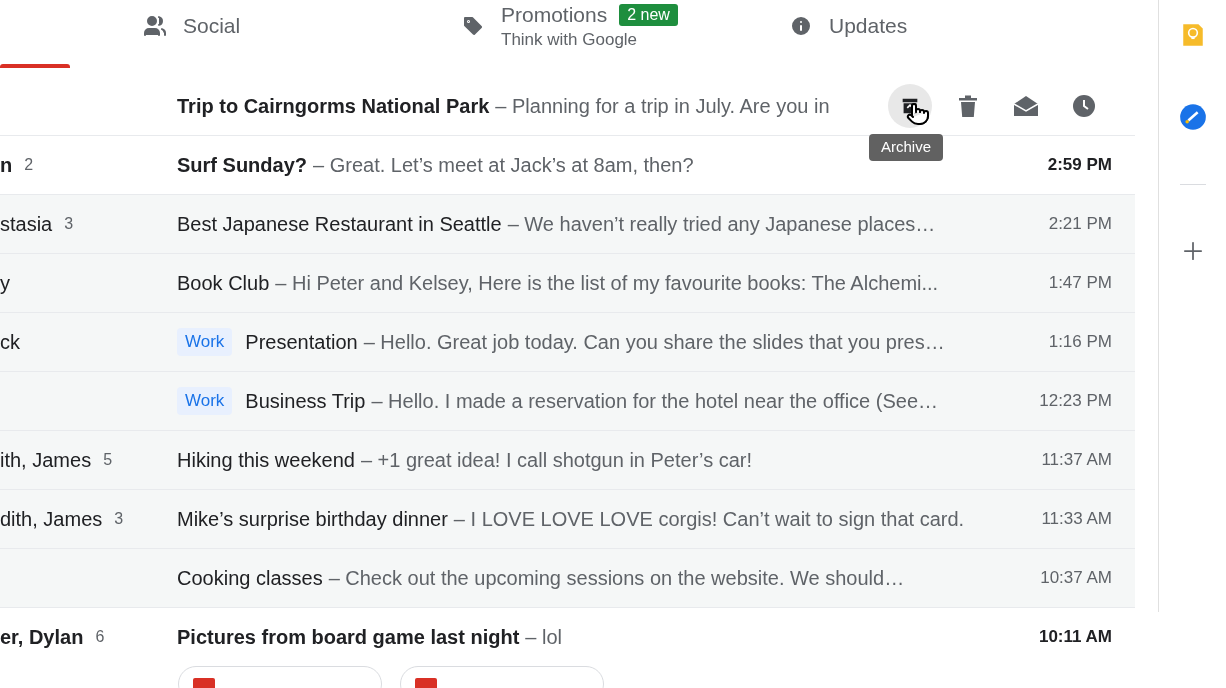 This screenshot has width=1226, height=688. I want to click on hand-cursor-icon, so click(918, 114).